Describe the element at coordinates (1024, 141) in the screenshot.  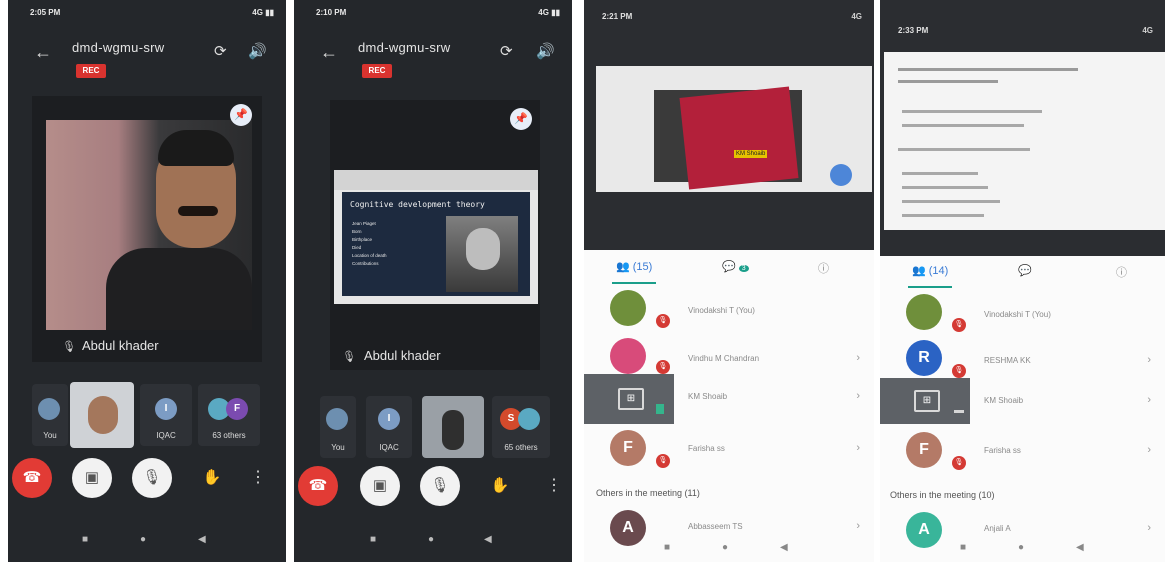
I see `shared-document` at that location.